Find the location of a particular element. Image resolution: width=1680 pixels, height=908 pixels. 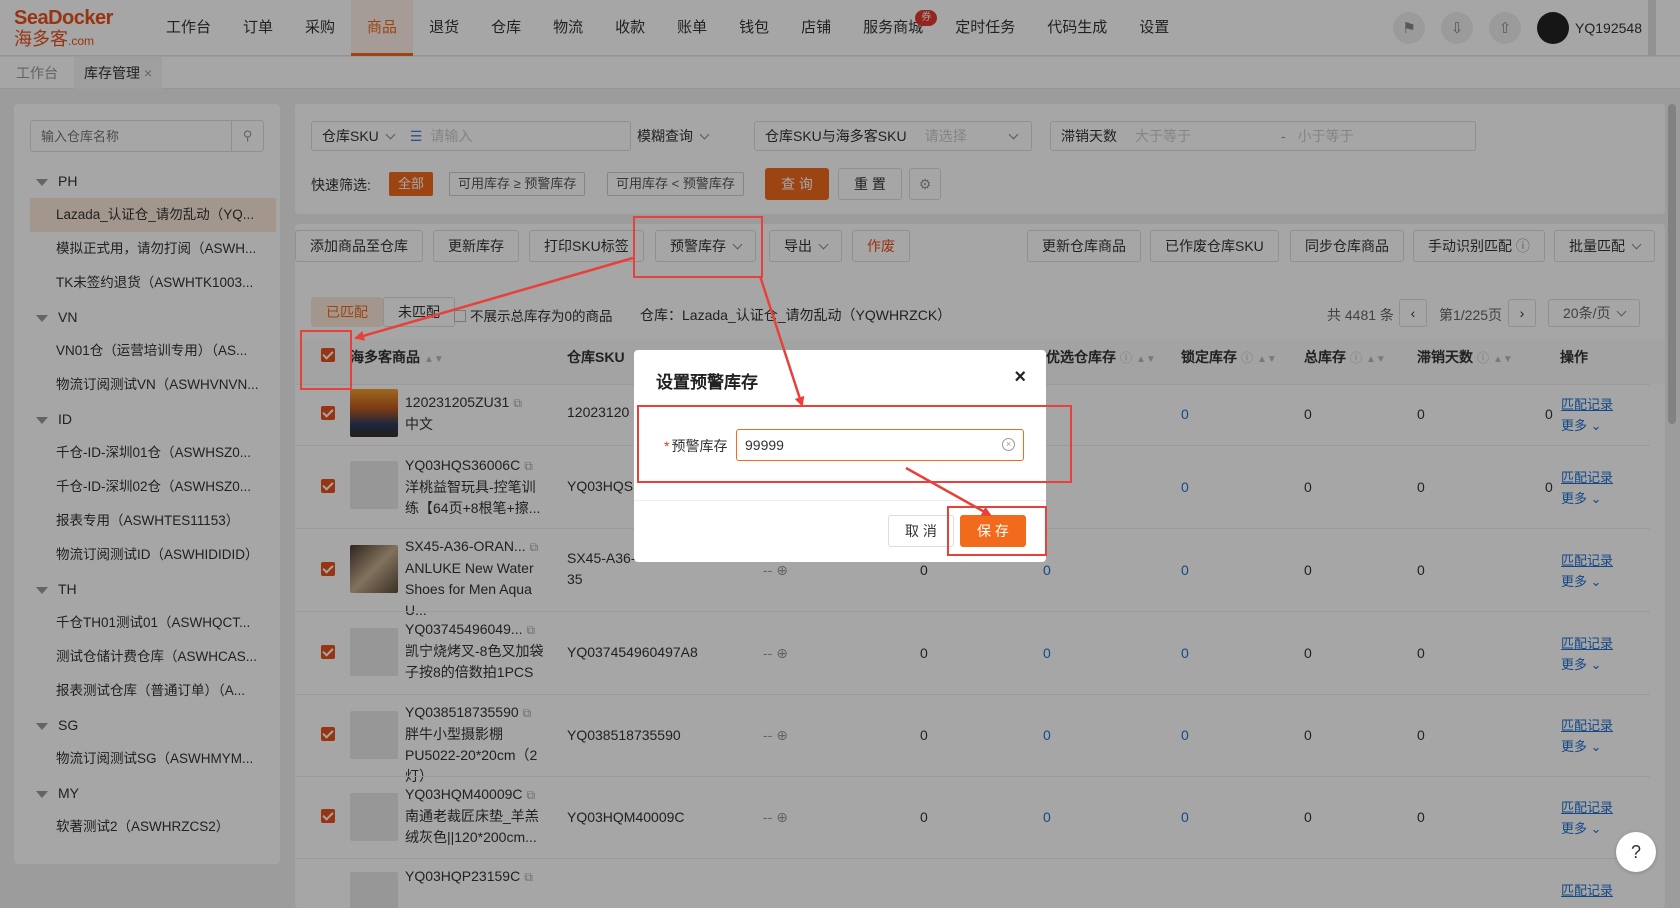

dialog-title: 设置预警库存 is located at coordinates (707, 382).